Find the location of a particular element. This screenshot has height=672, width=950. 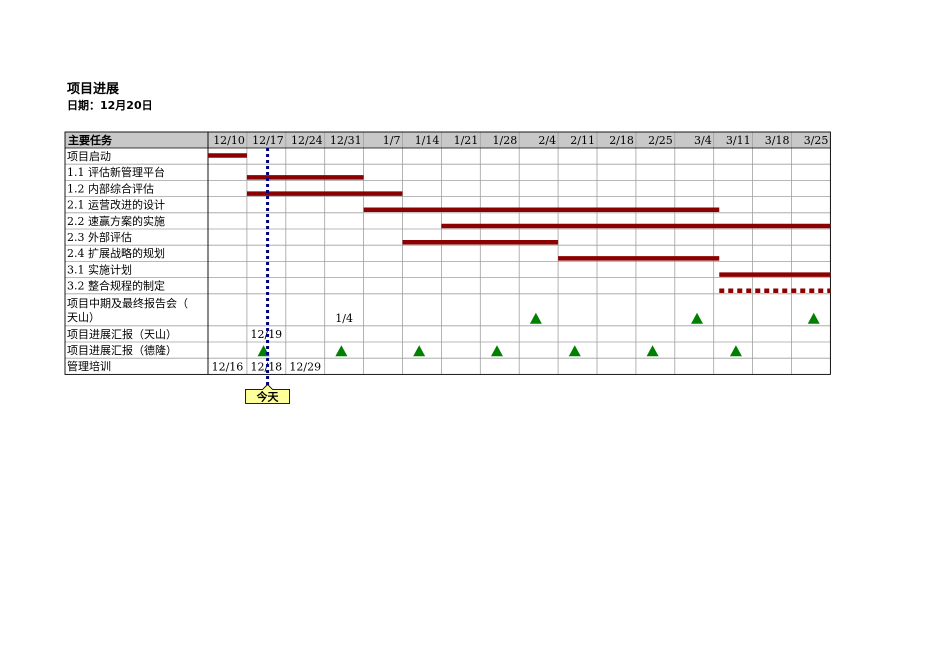

task-label: 1.2 内部综合评估 is located at coordinates (110, 188).